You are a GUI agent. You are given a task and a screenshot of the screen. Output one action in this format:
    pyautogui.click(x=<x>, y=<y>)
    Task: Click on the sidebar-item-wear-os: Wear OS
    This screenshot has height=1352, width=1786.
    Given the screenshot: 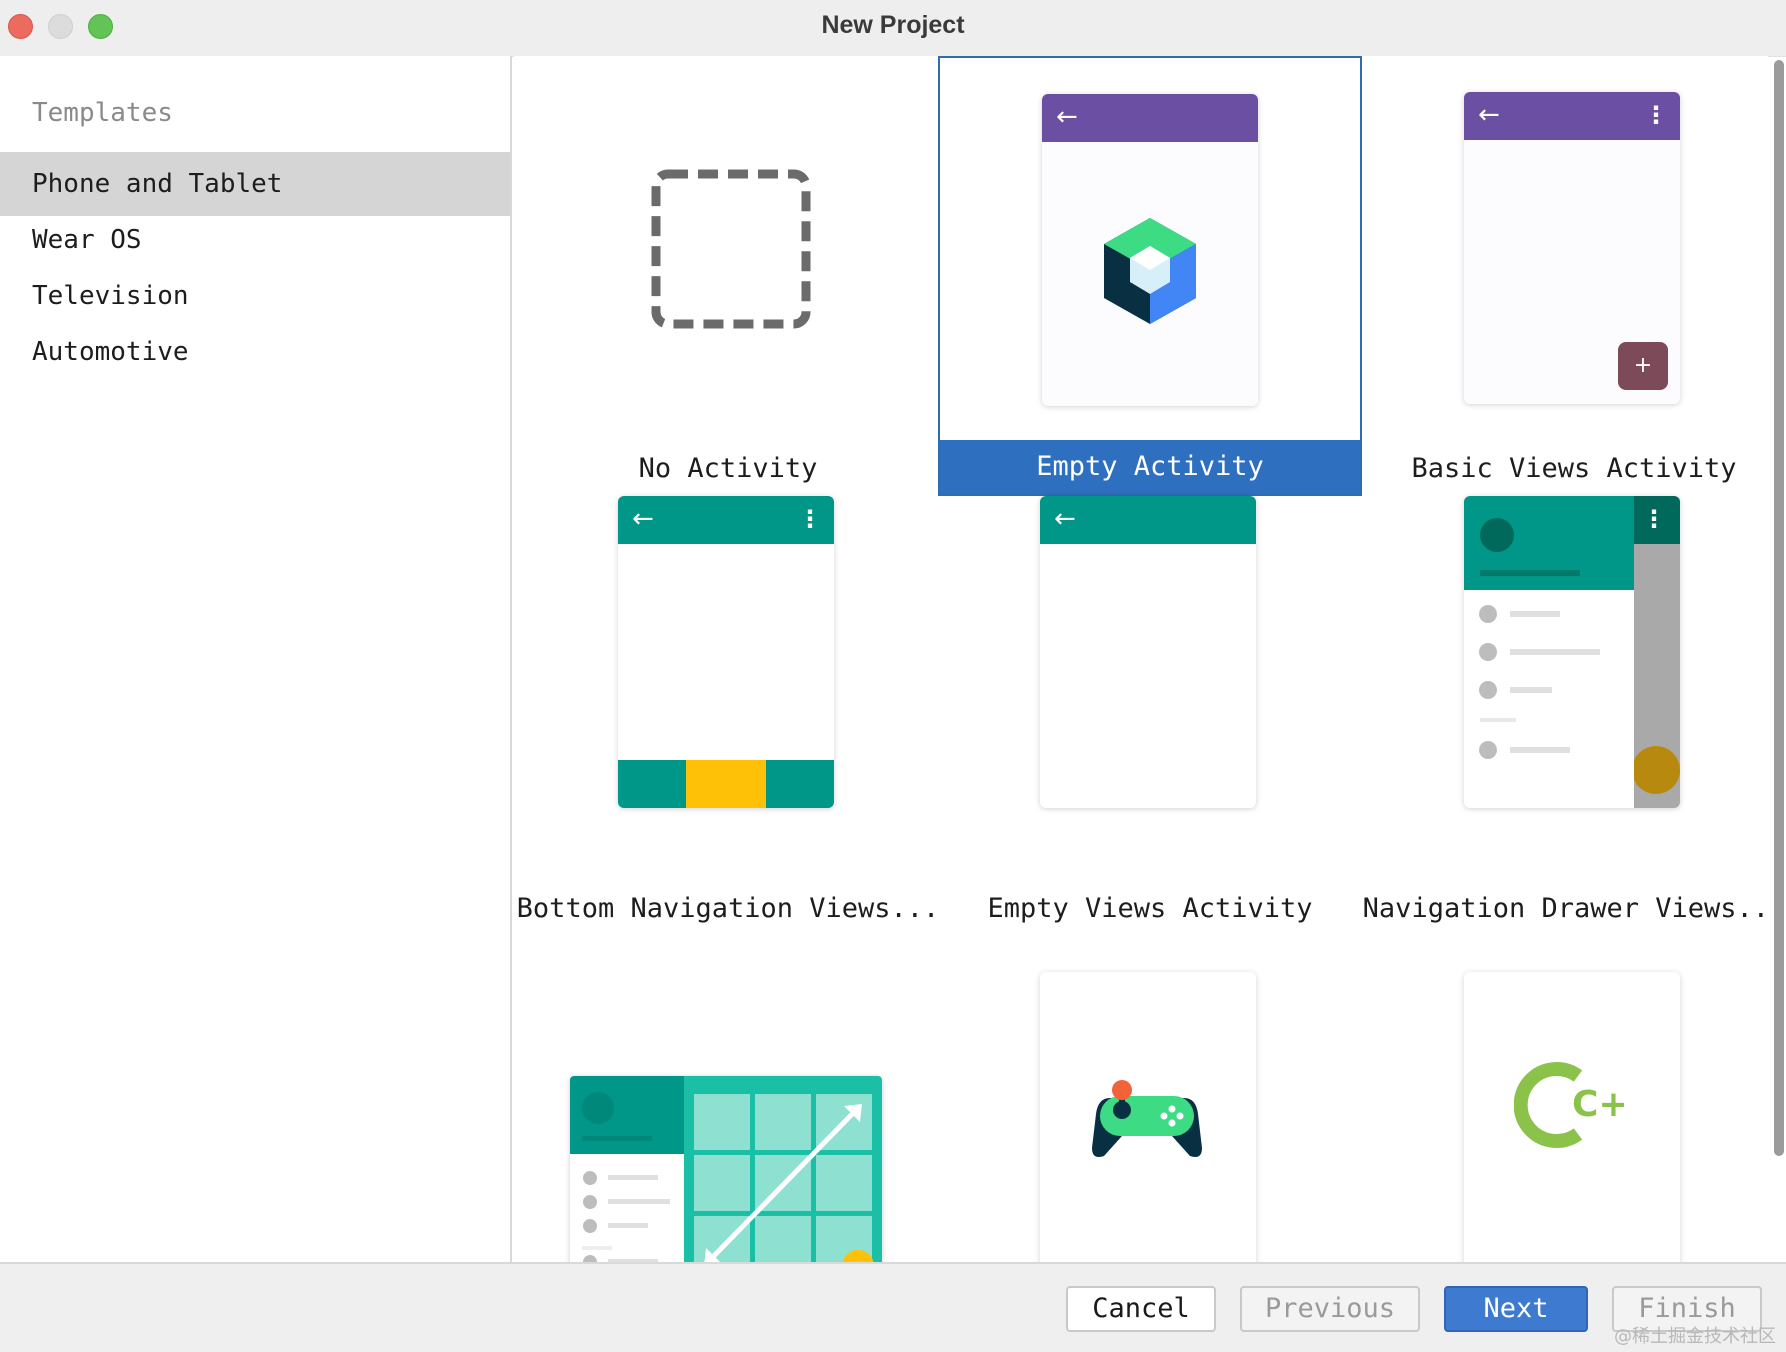 What is the action you would take?
    pyautogui.click(x=255, y=240)
    